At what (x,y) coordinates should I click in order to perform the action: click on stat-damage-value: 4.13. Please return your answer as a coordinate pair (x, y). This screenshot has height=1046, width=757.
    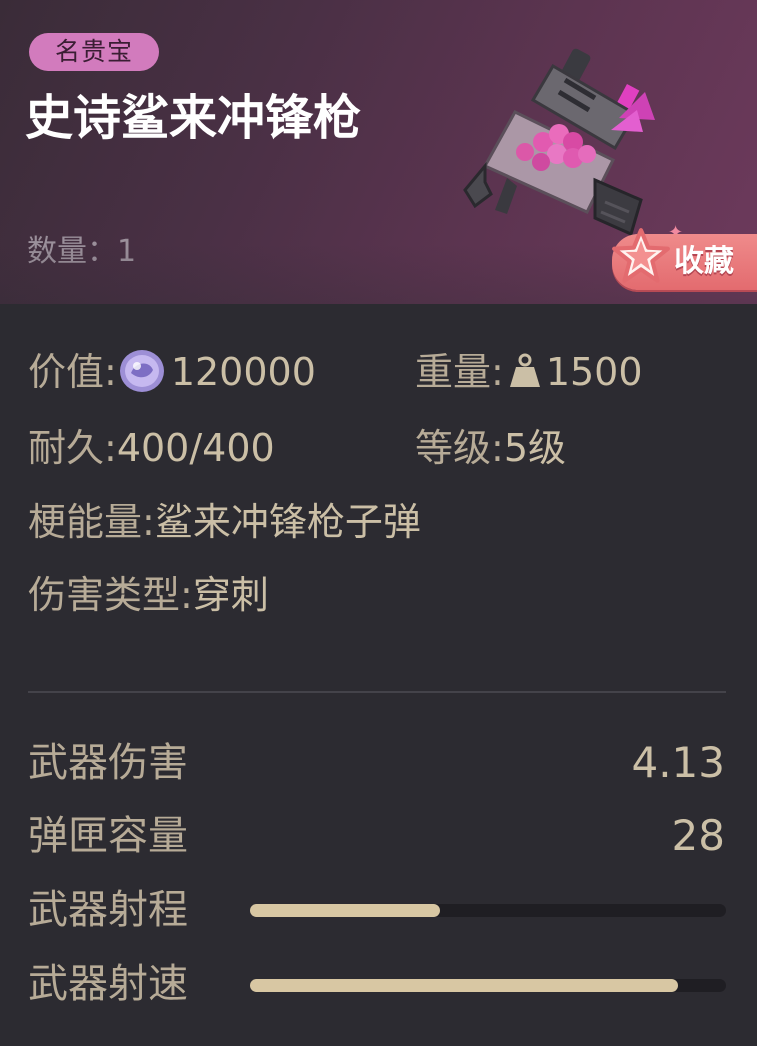
    Looking at the image, I should click on (678, 762).